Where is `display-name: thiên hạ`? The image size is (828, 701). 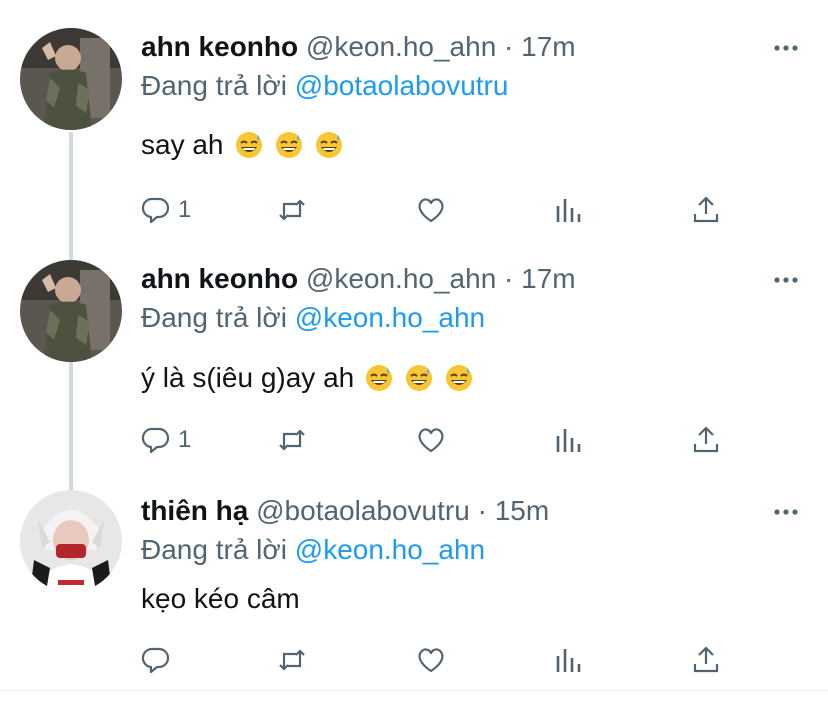
display-name: thiên hạ is located at coordinates (194, 510).